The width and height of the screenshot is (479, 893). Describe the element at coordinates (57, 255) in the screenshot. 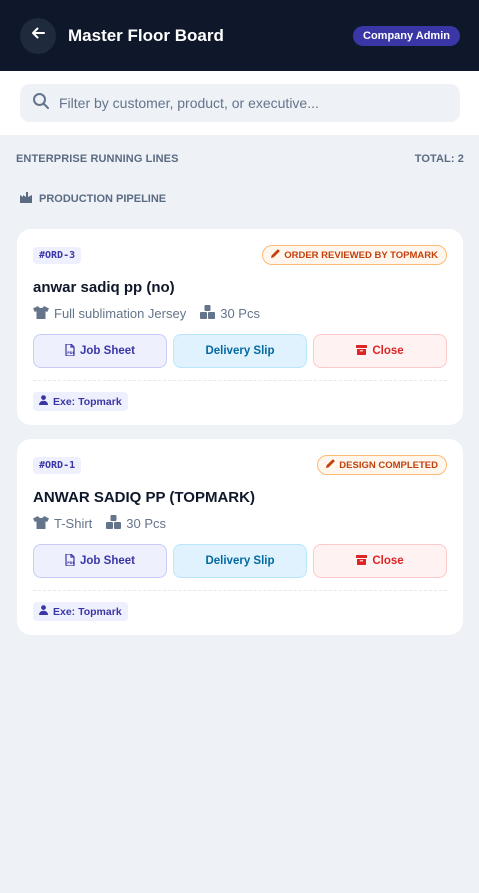

I see `order-id: #ORD-3` at that location.